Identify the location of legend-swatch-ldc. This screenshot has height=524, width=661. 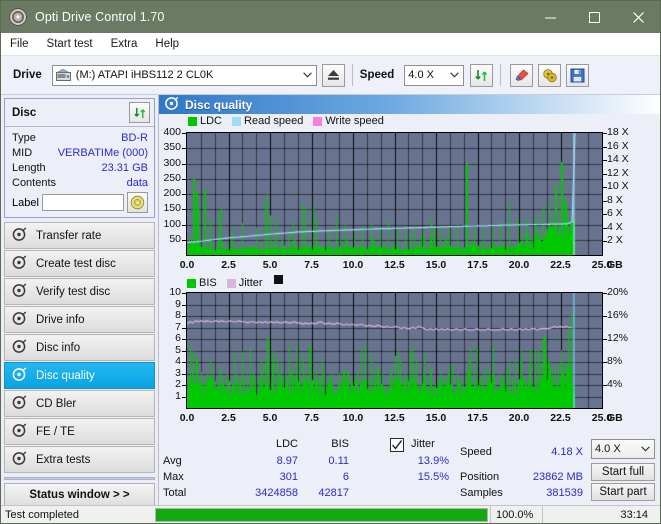
(192, 121).